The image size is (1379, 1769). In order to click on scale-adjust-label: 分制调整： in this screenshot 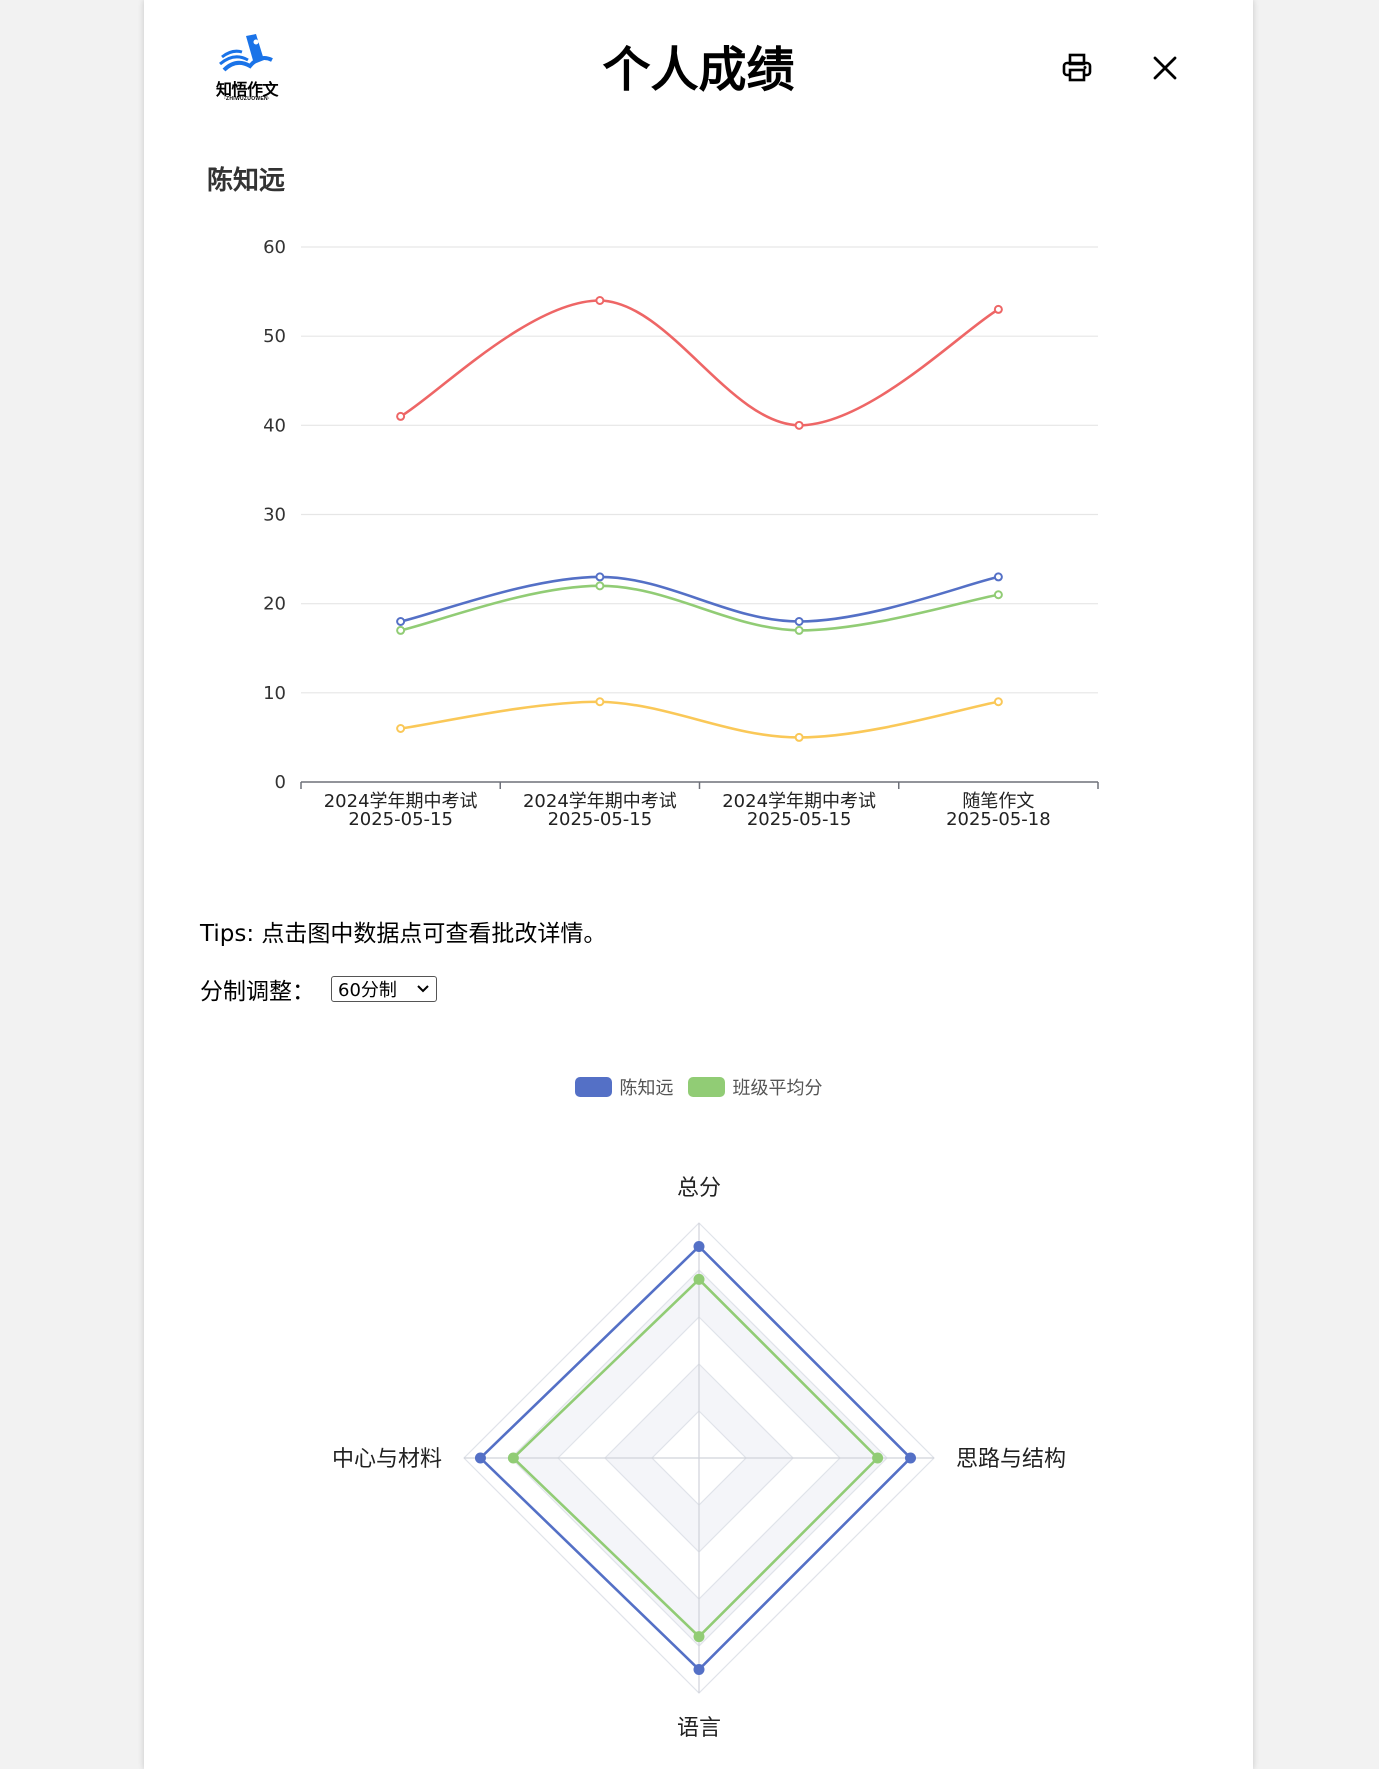, I will do `click(257, 992)`.